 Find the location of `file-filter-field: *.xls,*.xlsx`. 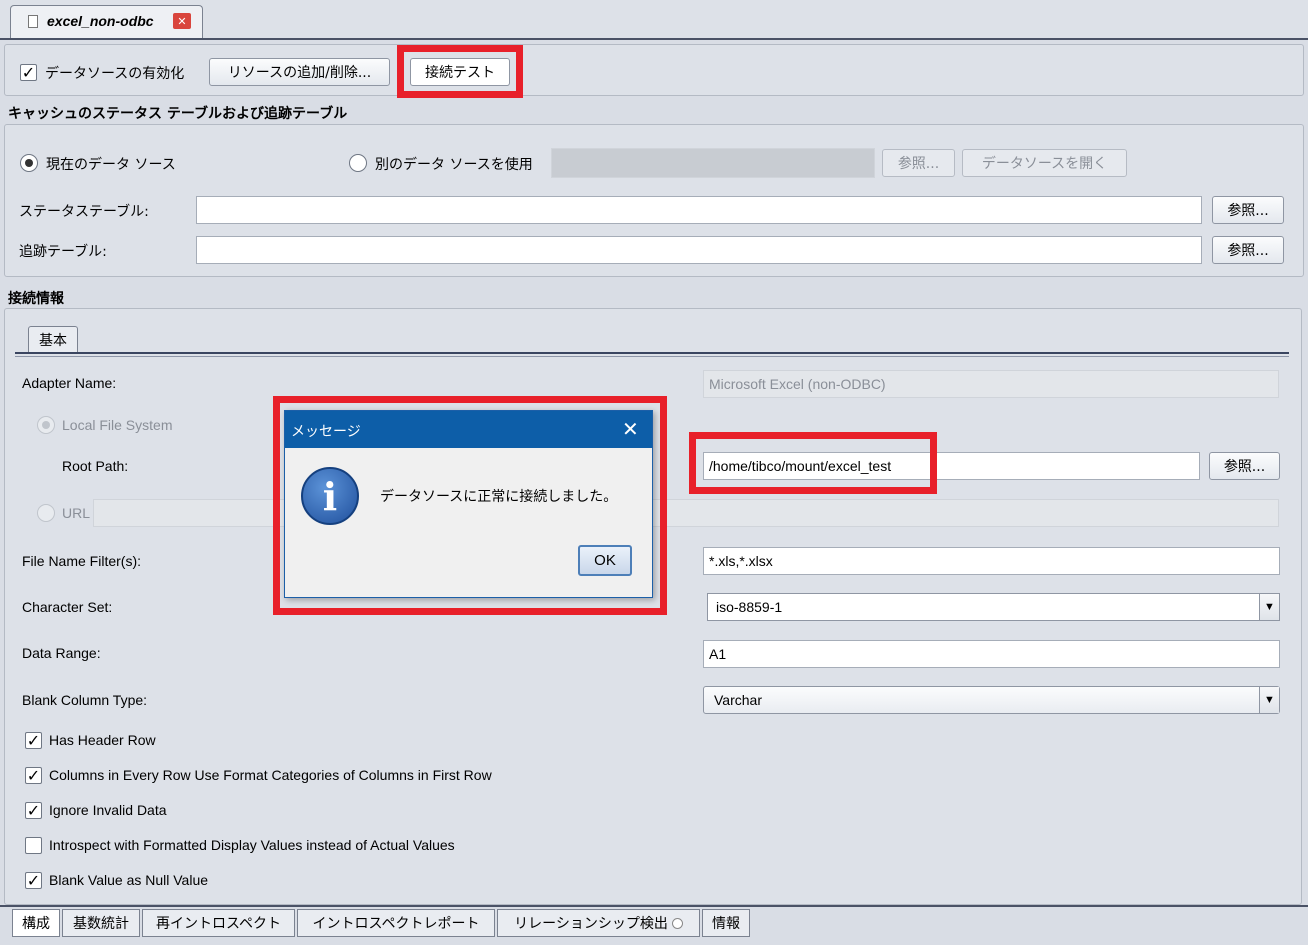

file-filter-field: *.xls,*.xlsx is located at coordinates (991, 561).